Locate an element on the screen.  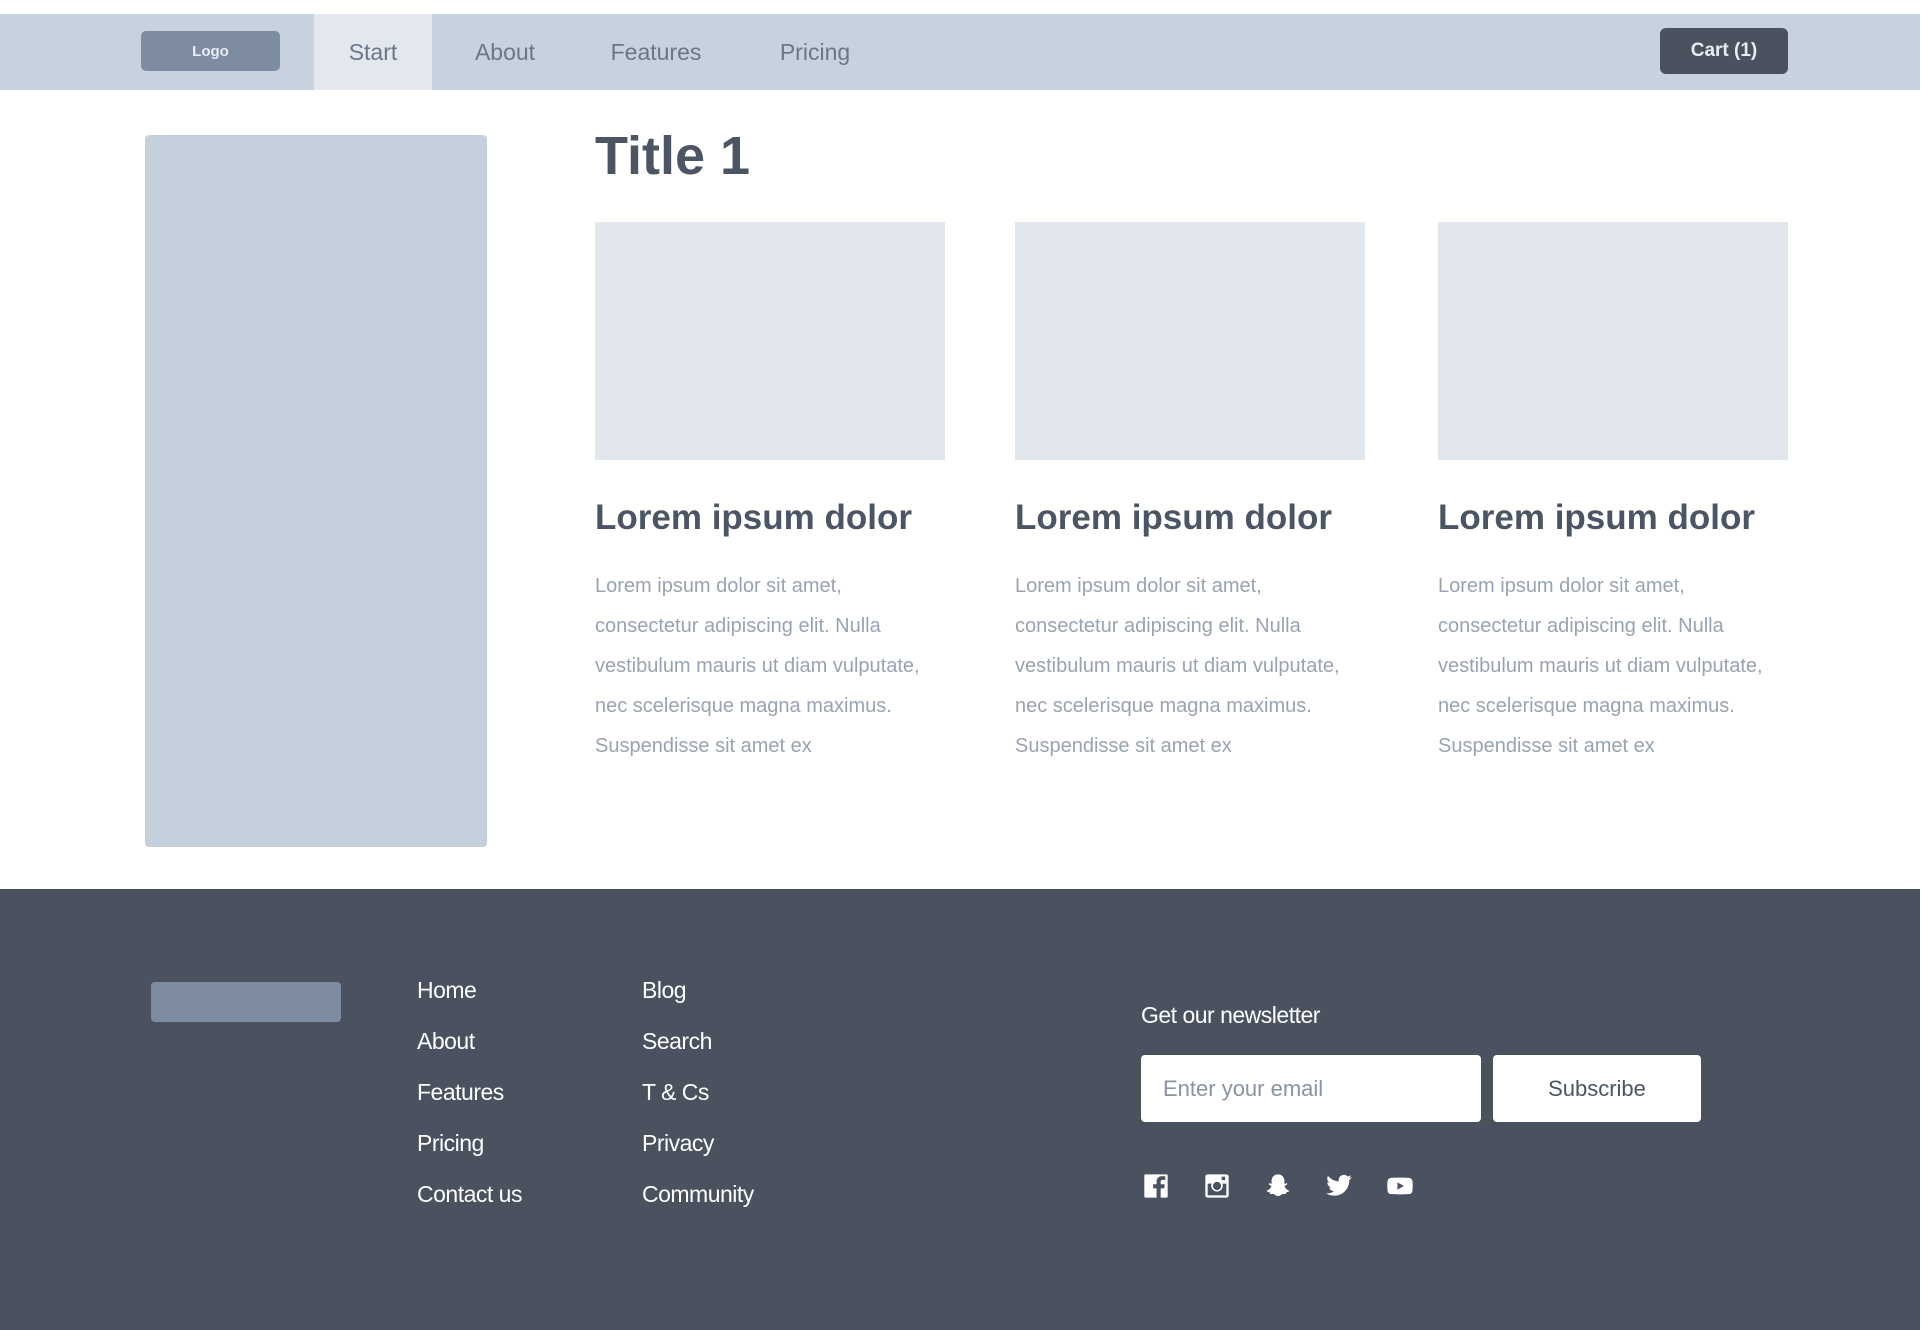
footer-links-column-1: Home About Features Pricing Contact us is located at coordinates (469, 1104).